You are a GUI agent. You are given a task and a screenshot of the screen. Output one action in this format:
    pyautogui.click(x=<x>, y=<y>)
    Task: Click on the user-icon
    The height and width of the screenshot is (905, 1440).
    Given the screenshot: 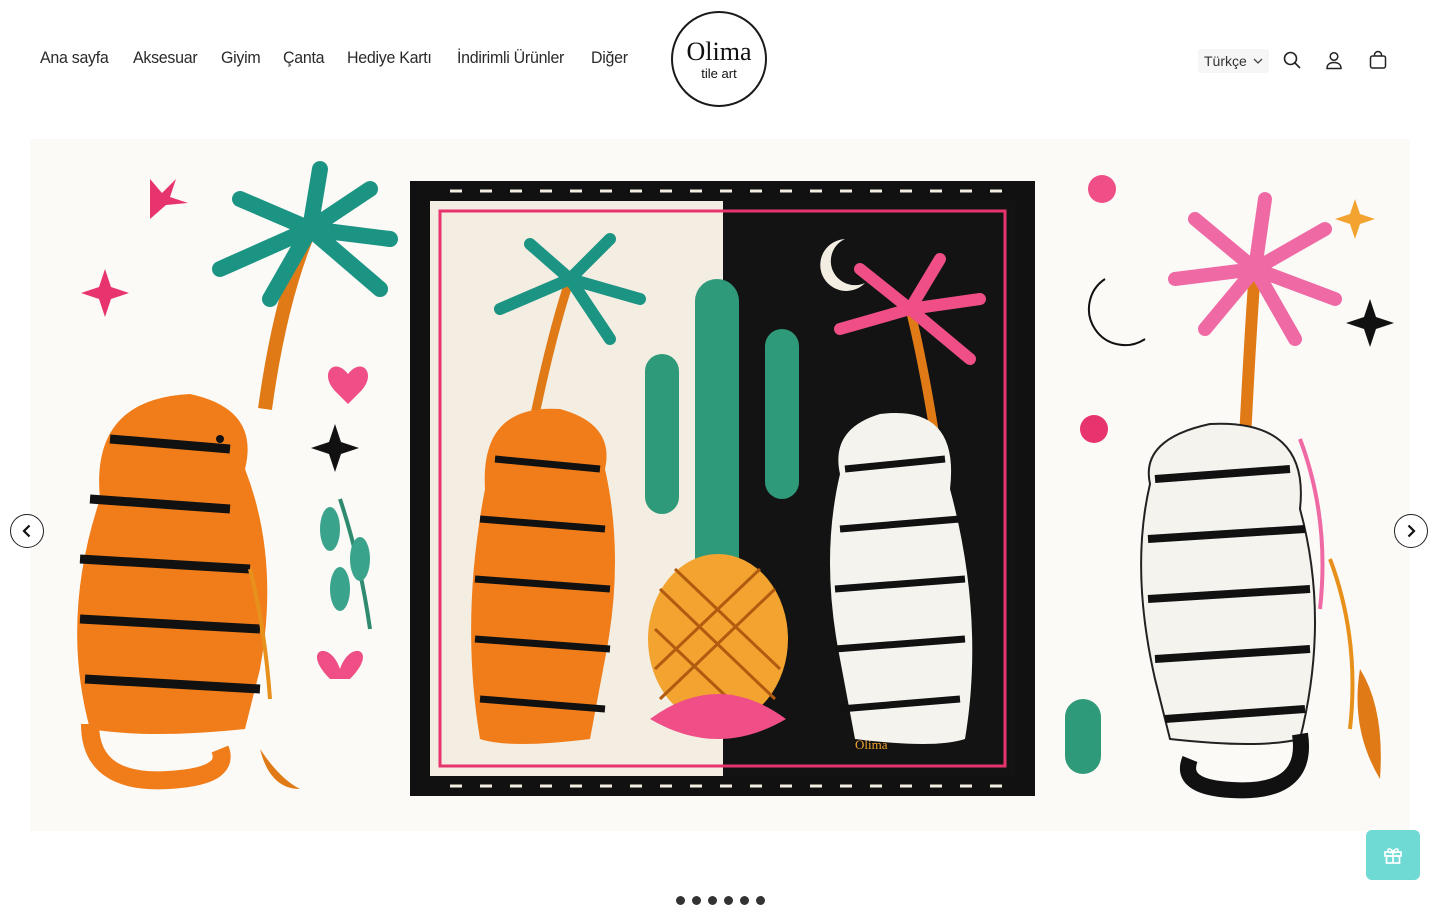 What is the action you would take?
    pyautogui.click(x=1334, y=60)
    